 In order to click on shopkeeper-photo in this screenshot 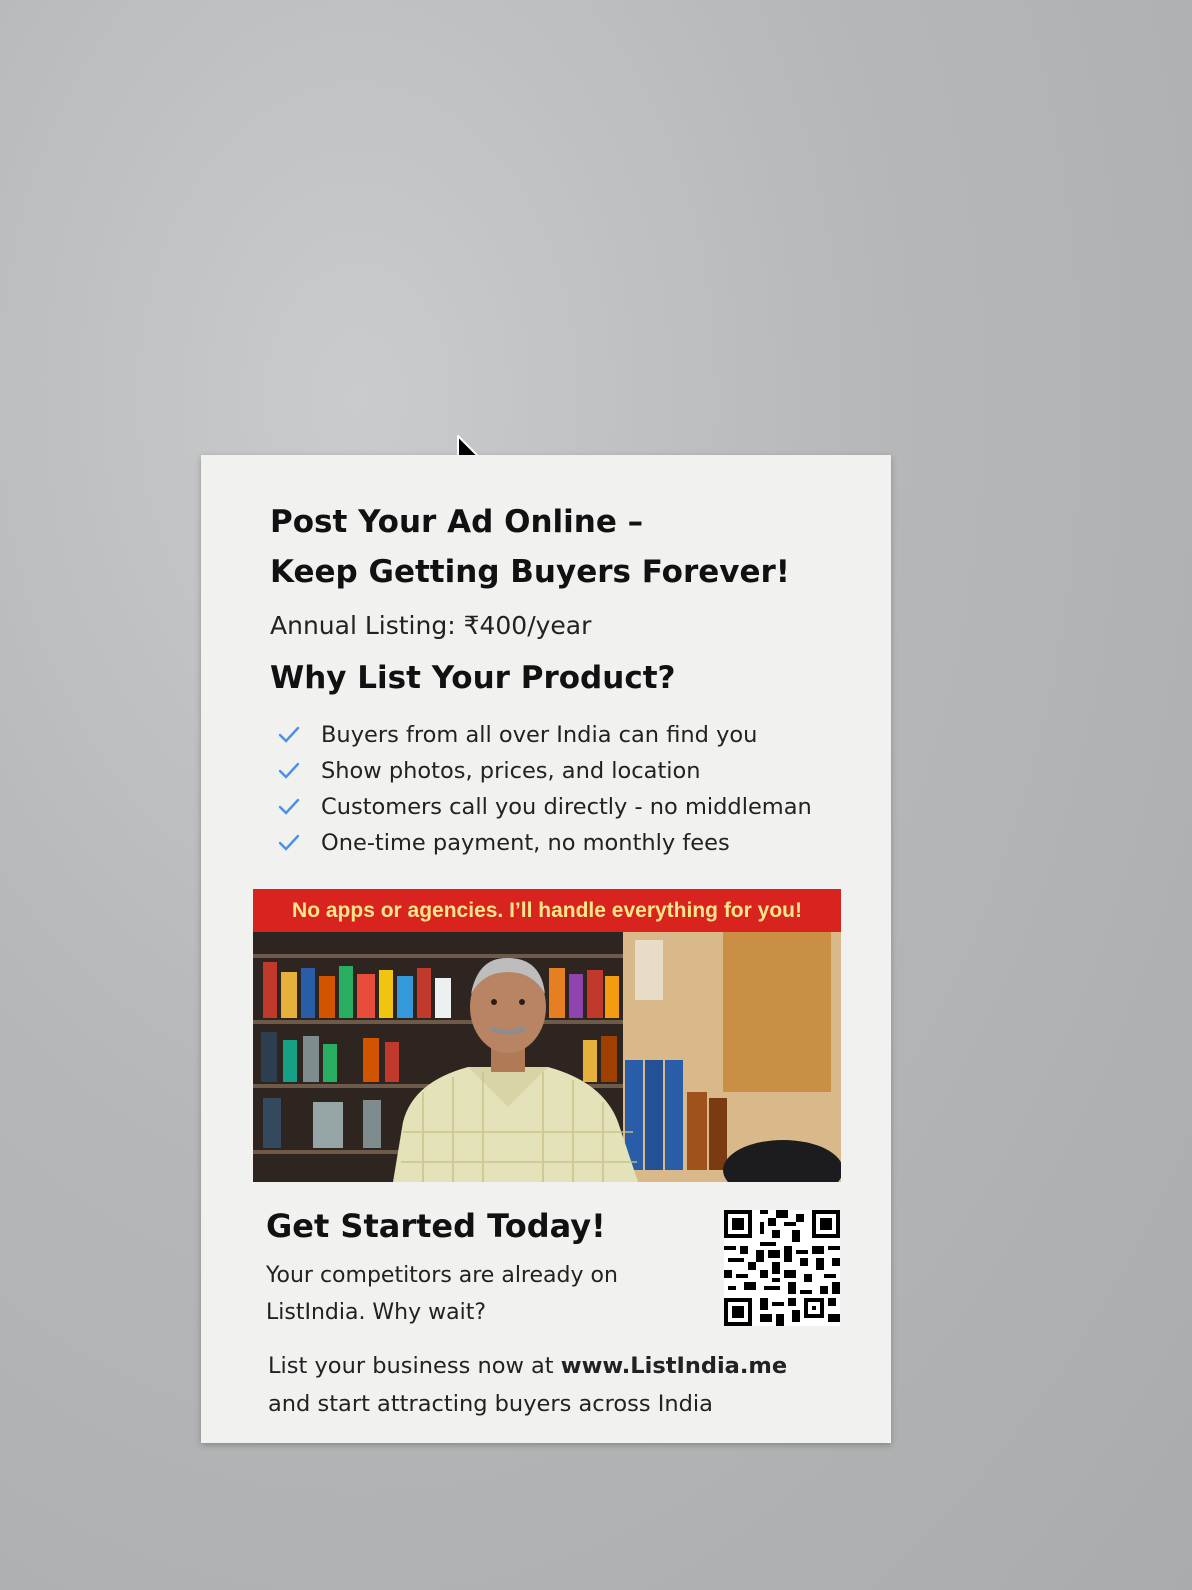, I will do `click(547, 1057)`.